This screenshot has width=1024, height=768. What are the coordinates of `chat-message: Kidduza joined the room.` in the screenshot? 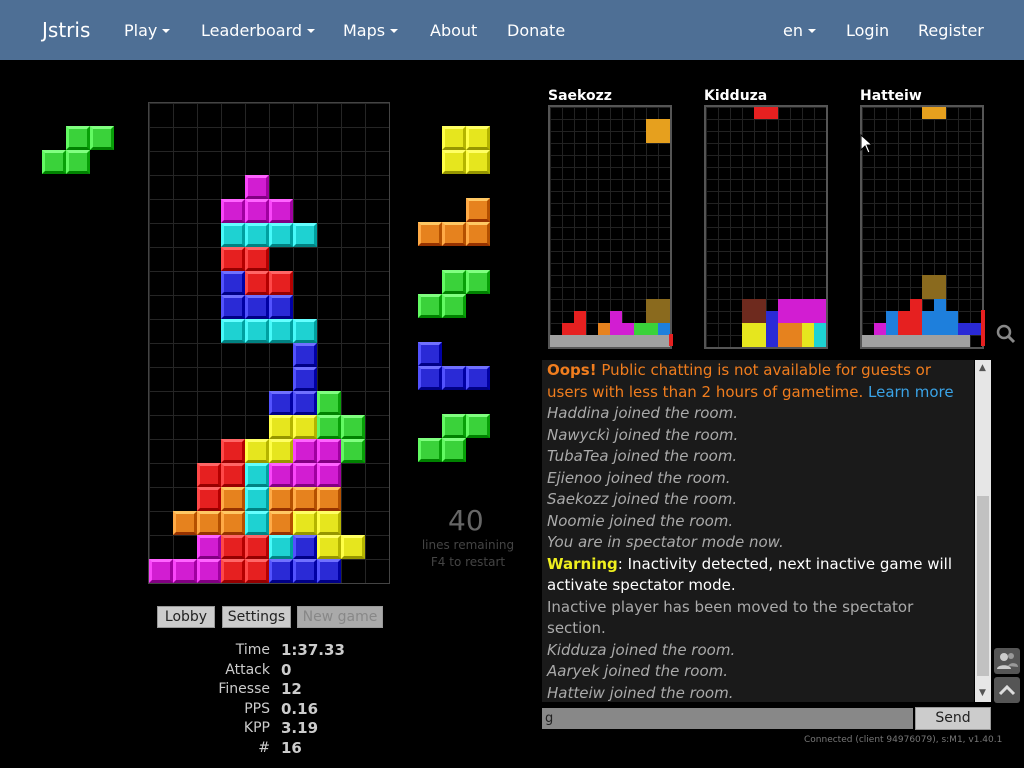 It's located at (641, 649).